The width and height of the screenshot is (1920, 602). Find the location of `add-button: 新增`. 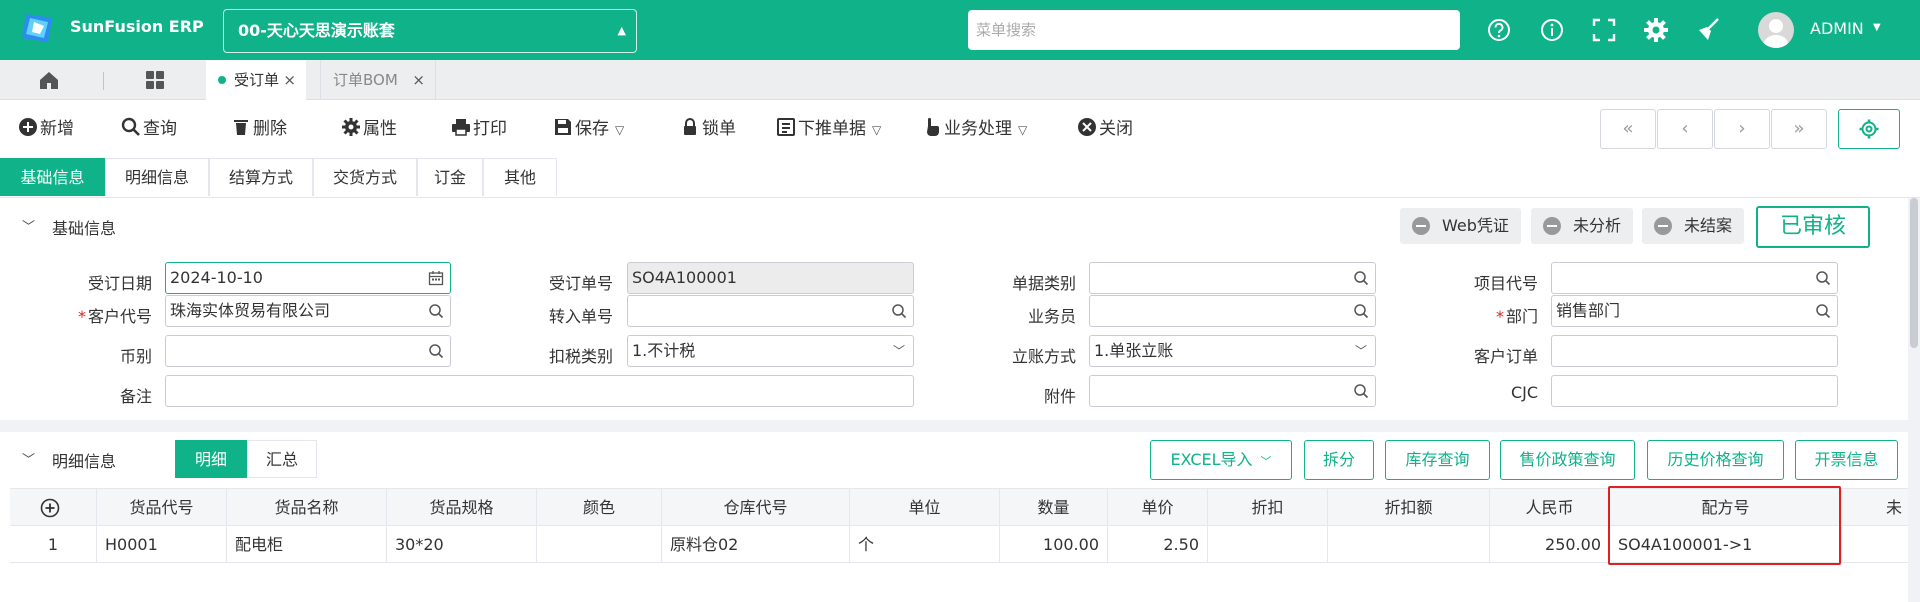

add-button: 新增 is located at coordinates (46, 129).